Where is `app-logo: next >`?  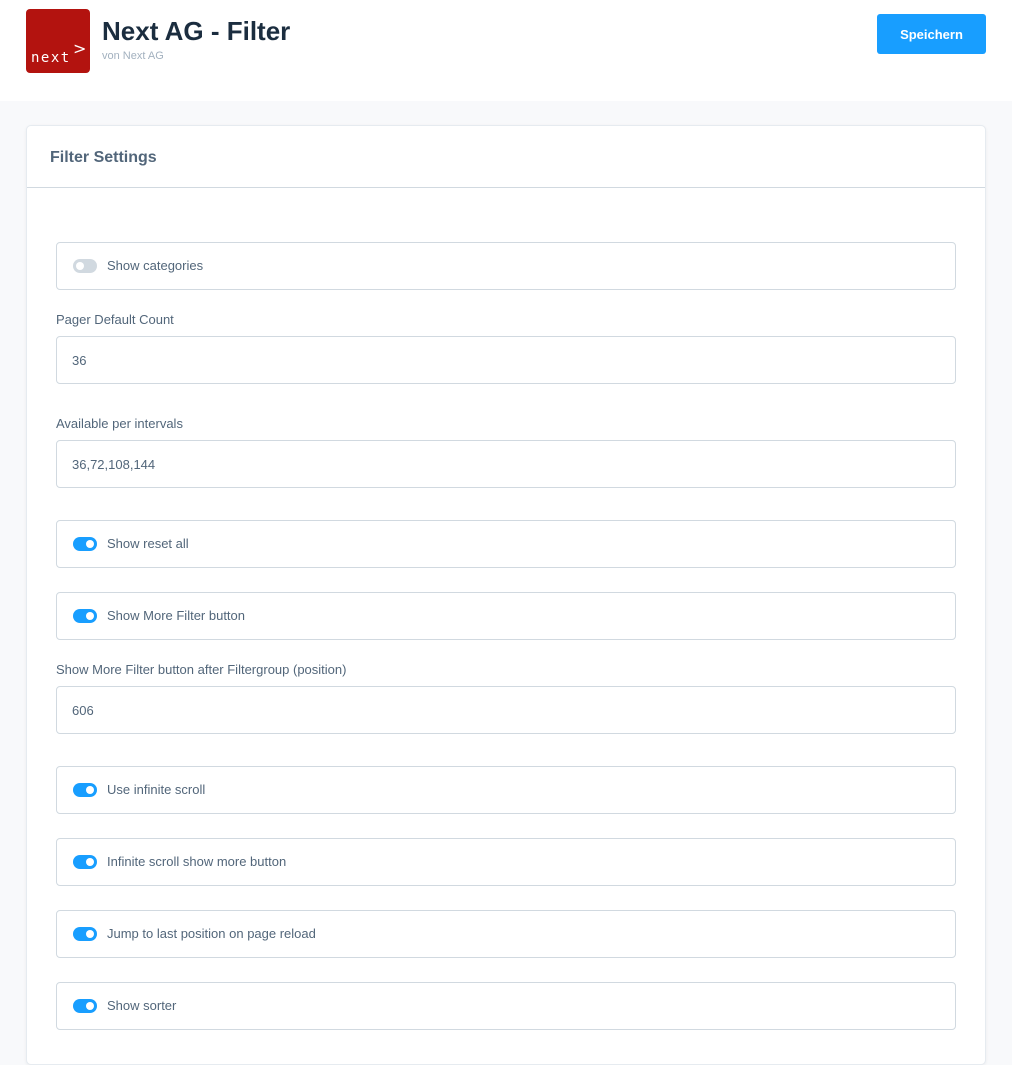
app-logo: next > is located at coordinates (58, 41).